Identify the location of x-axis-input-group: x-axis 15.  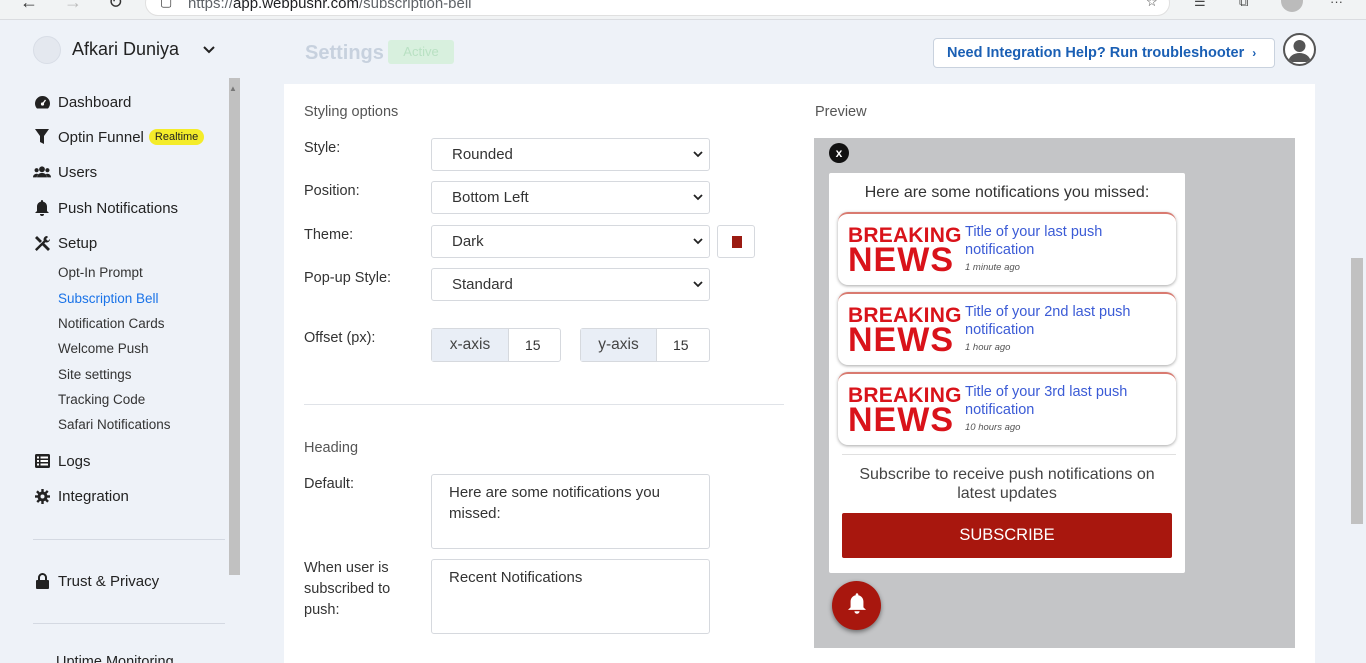
(496, 345).